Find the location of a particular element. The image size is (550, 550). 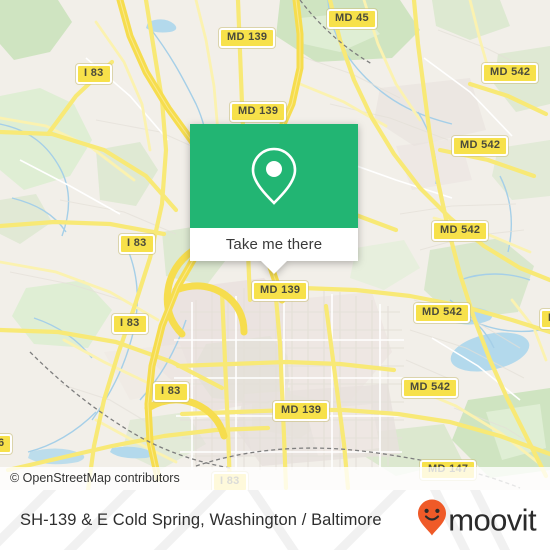

osm-attribution: © OpenStreetMap contributors is located at coordinates (275, 478).